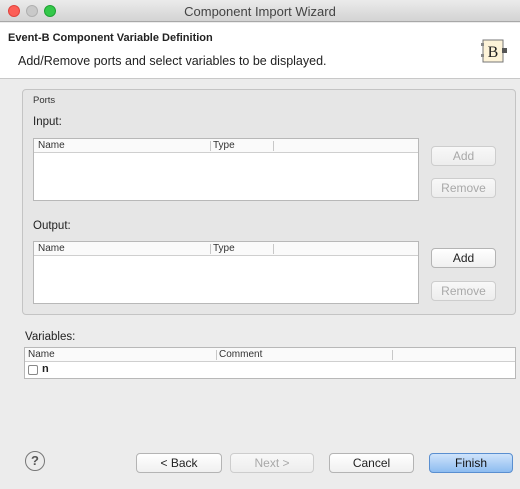  What do you see at coordinates (272, 463) in the screenshot?
I see `next-button: Next >` at bounding box center [272, 463].